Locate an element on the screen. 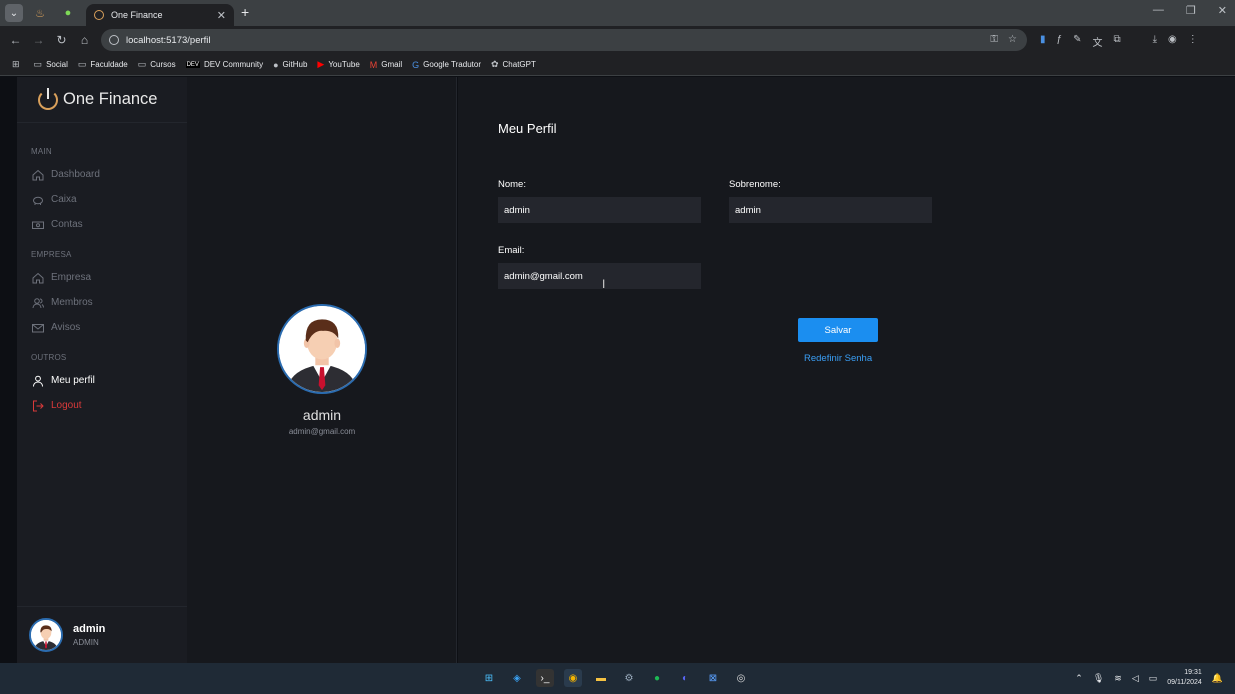  volume-icon: ◁ is located at coordinates (1135, 678).